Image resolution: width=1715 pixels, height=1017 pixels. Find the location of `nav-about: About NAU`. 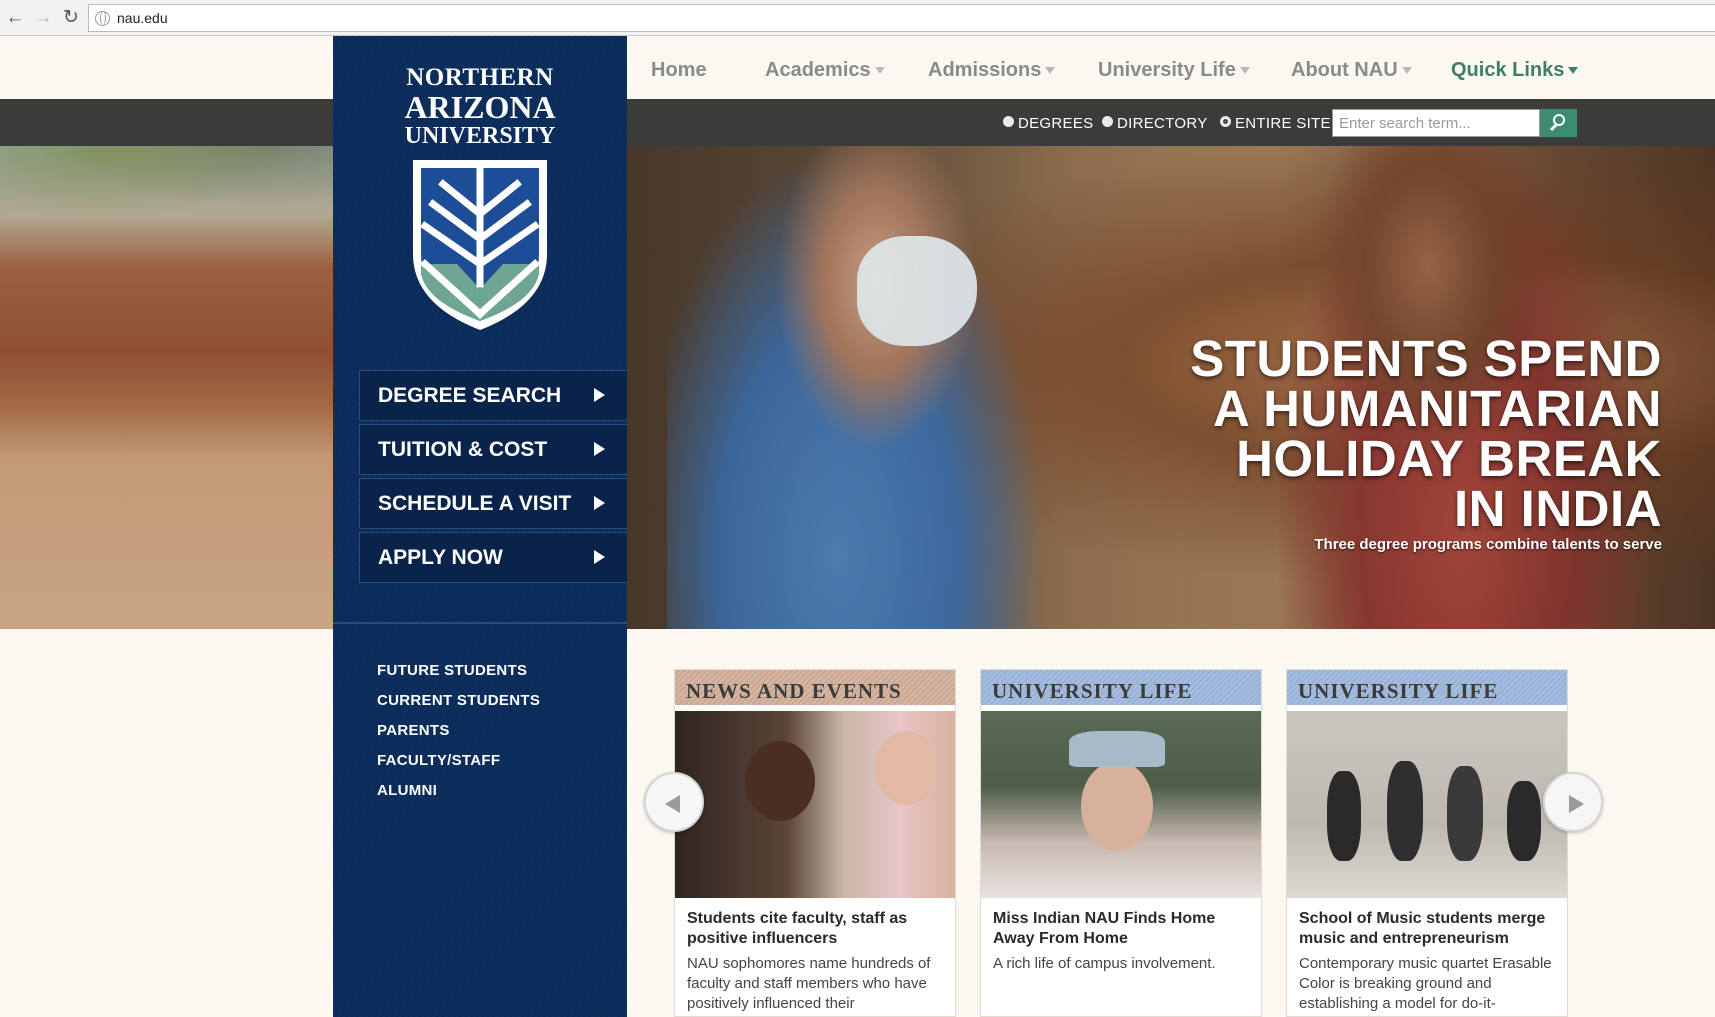

nav-about: About NAU is located at coordinates (1351, 70).